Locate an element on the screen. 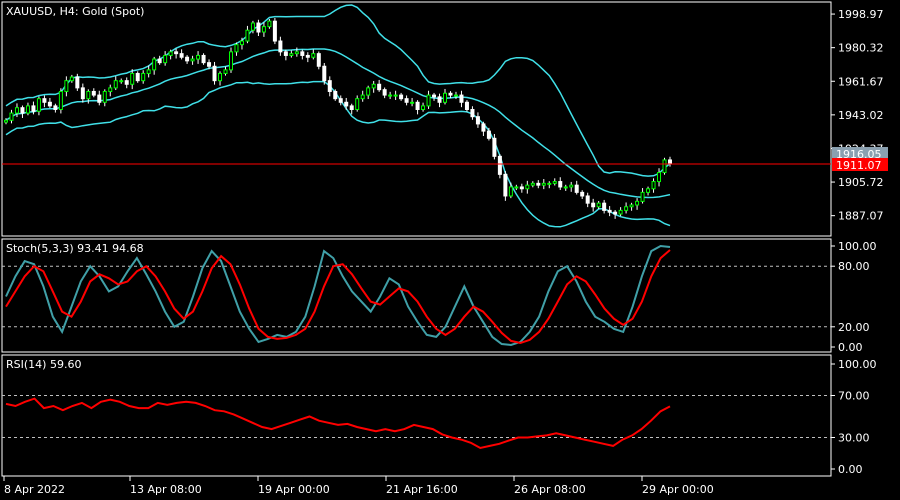 This screenshot has width=900, height=500. tick-label: 30.00 is located at coordinates (854, 438).